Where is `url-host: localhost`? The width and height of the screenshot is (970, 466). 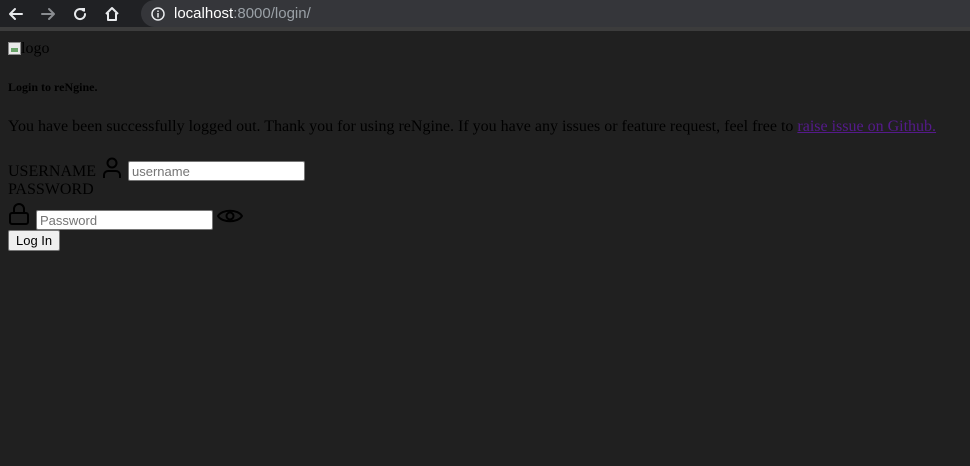
url-host: localhost is located at coordinates (204, 13).